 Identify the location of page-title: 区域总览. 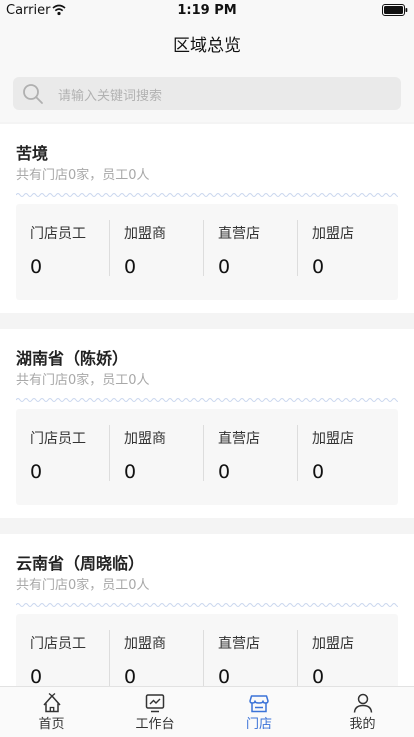
(207, 46).